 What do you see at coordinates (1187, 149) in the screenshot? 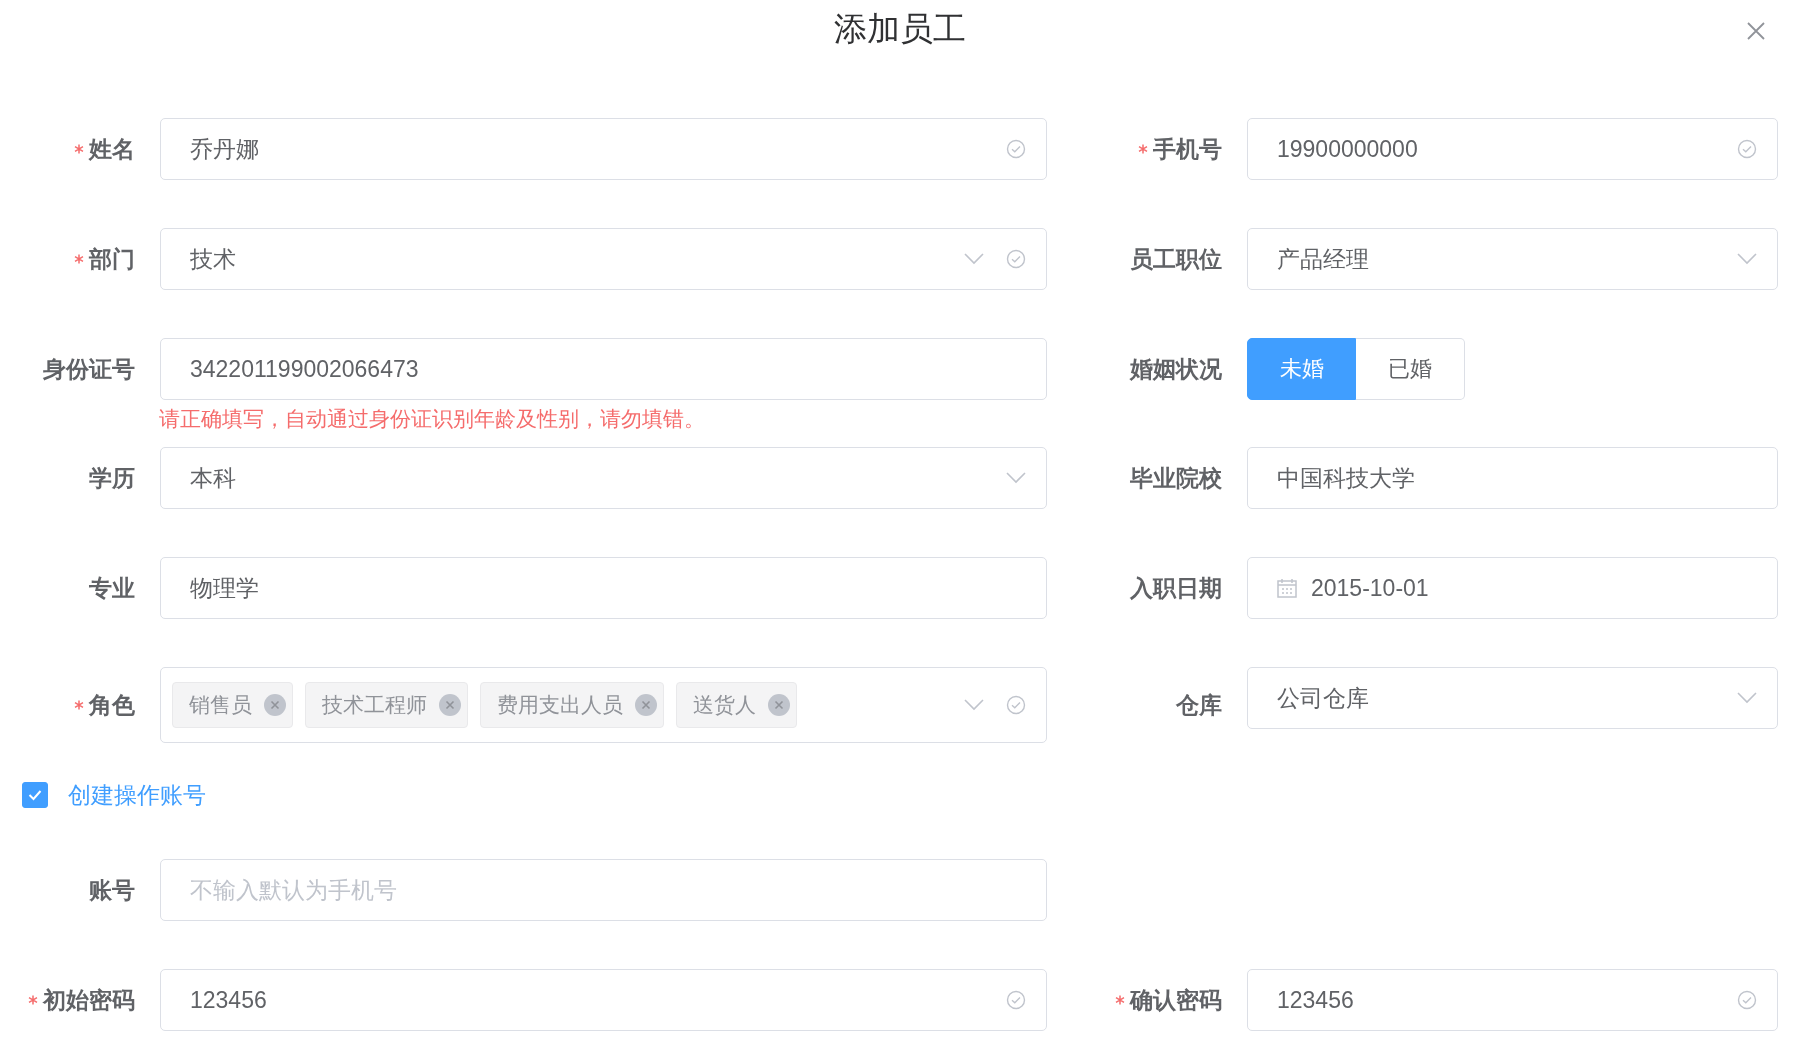
I see `field-label: 手机号` at bounding box center [1187, 149].